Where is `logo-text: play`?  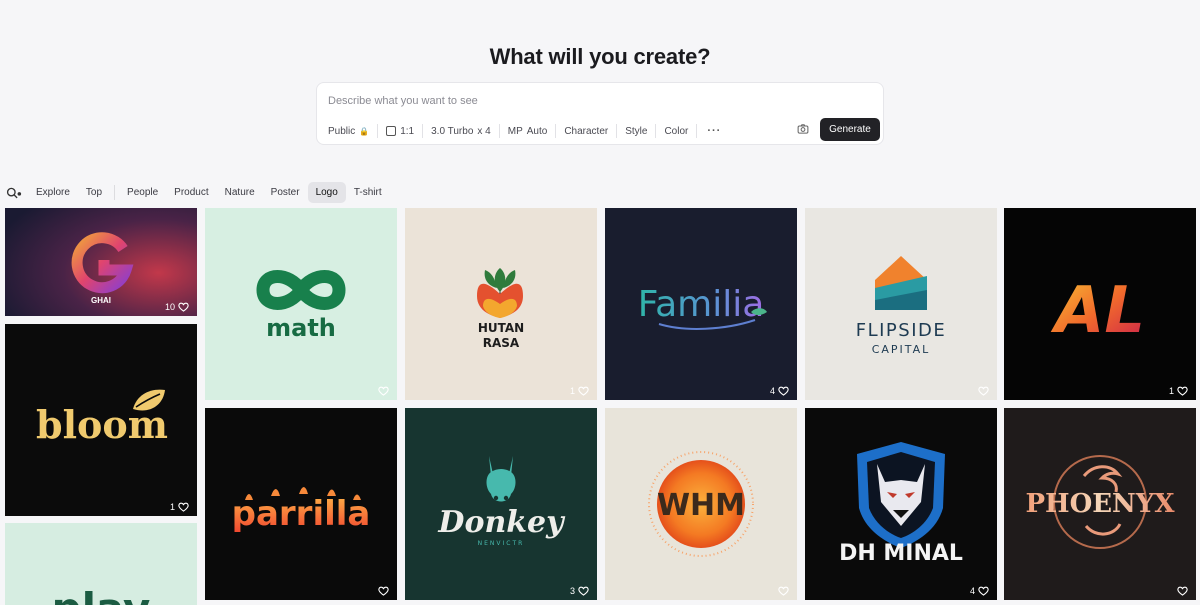 logo-text: play is located at coordinates (101, 594).